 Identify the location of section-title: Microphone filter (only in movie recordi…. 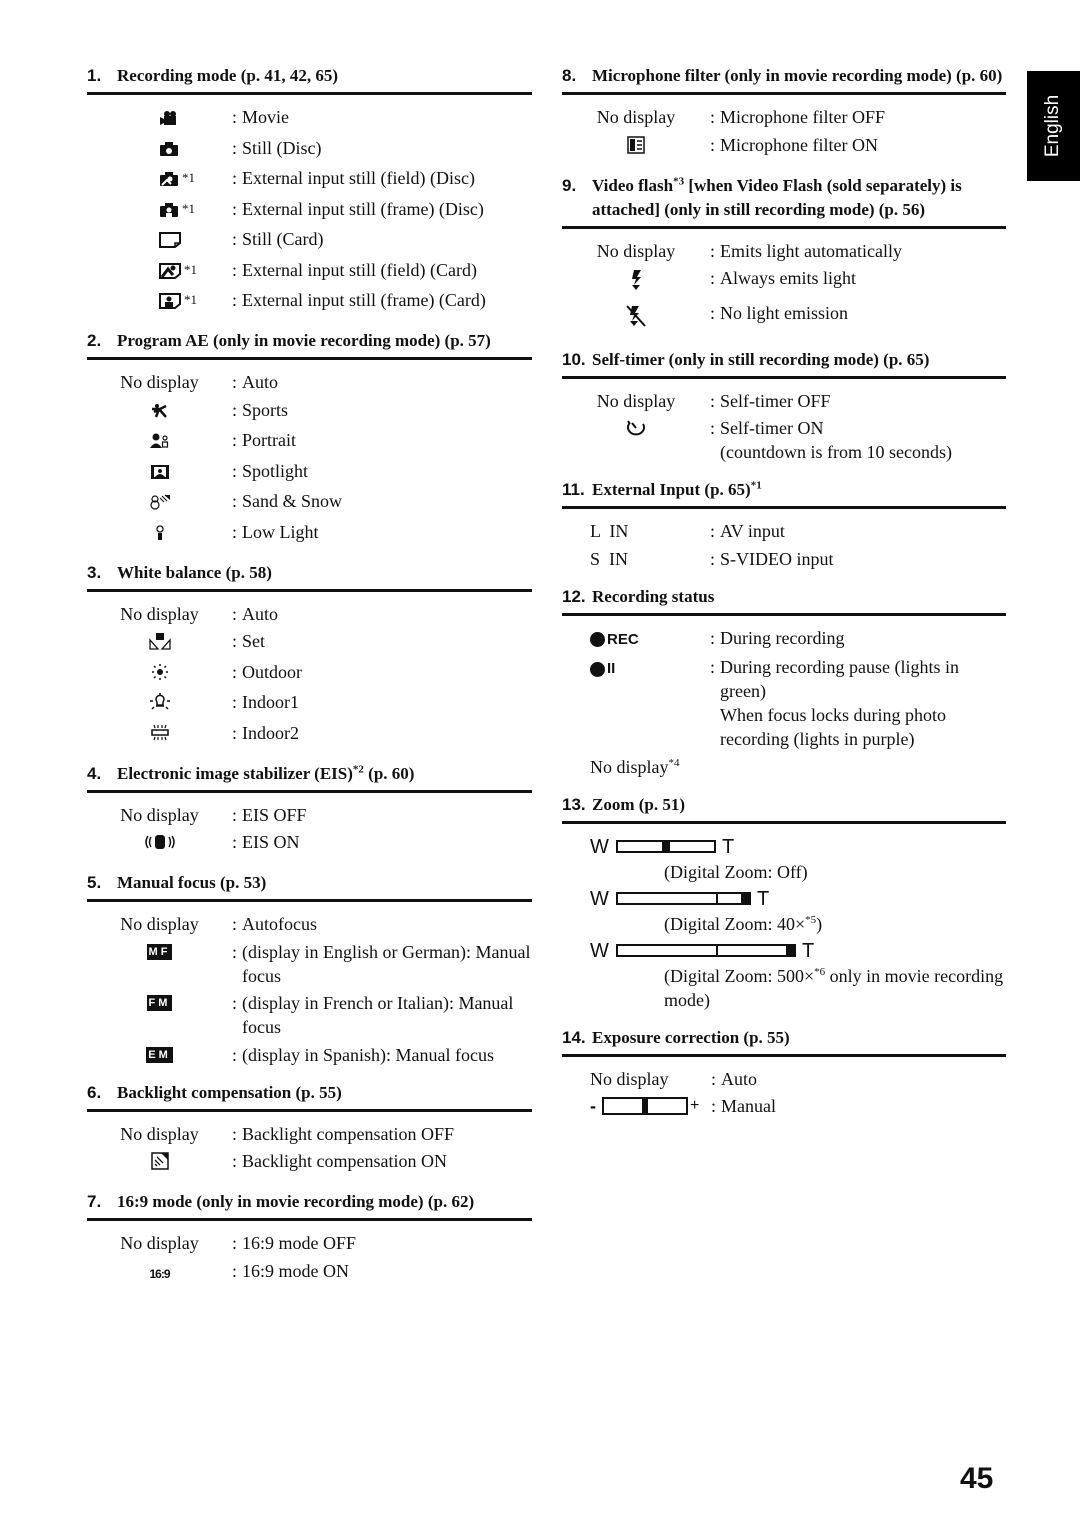
(797, 75).